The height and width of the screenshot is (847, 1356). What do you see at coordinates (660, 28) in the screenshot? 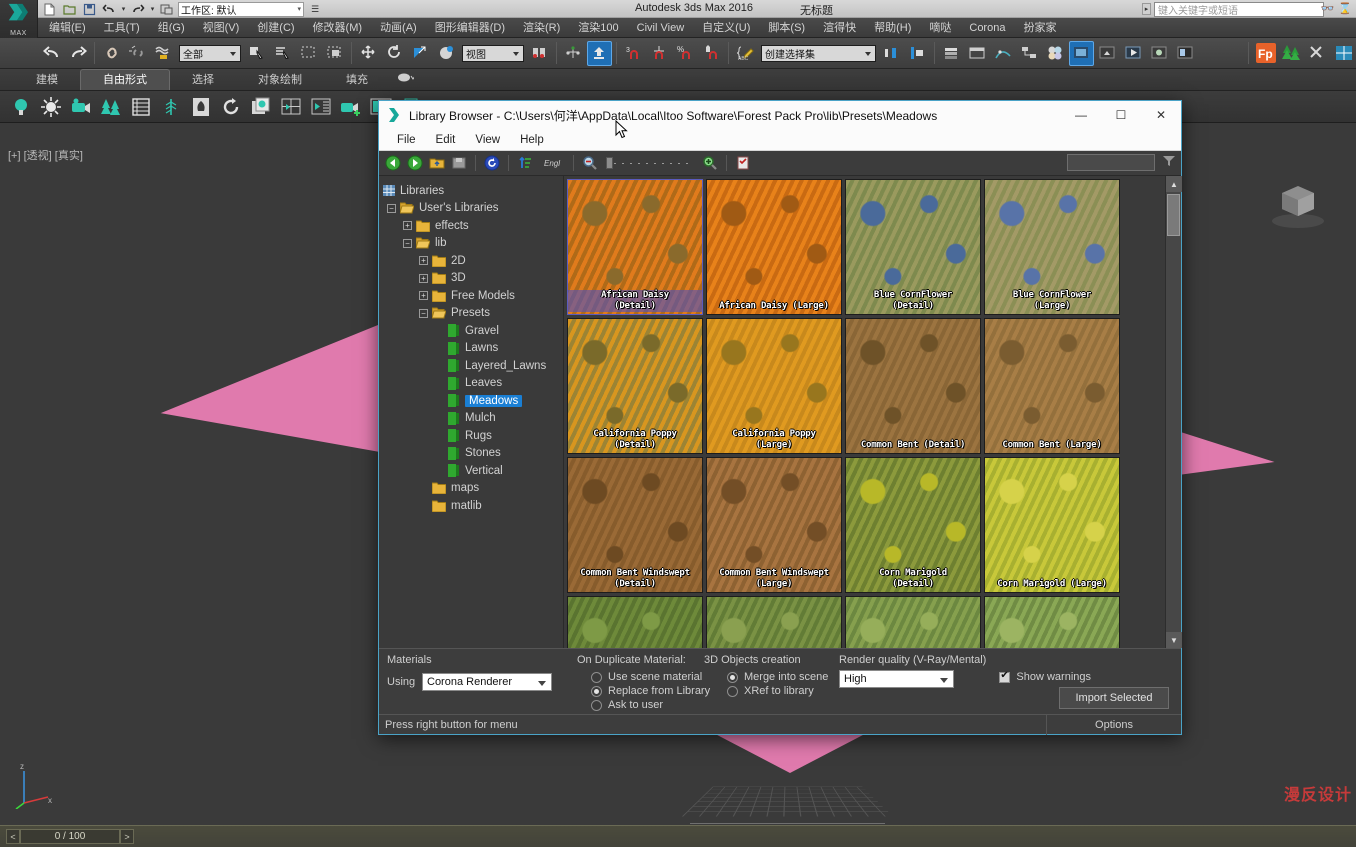
I see `menu-item-10: Civil View` at bounding box center [660, 28].